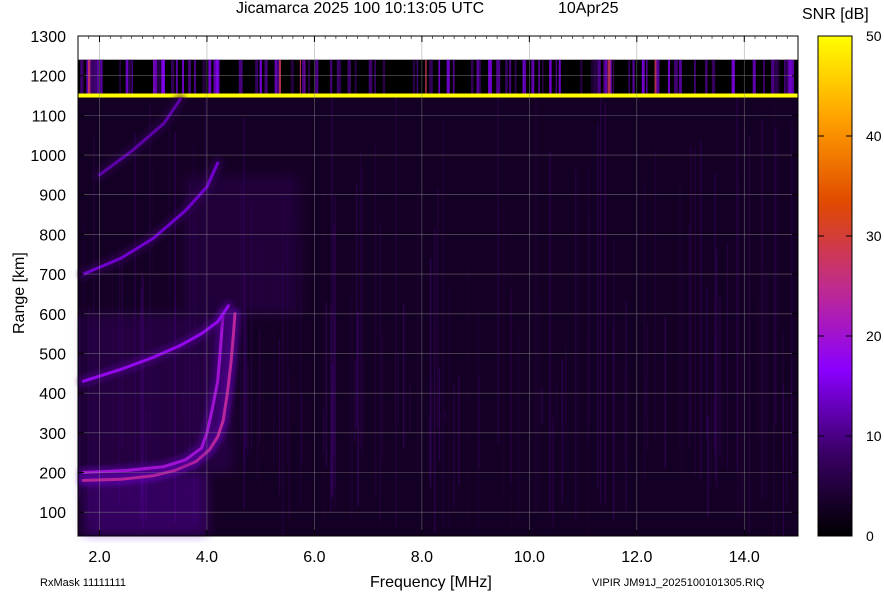  What do you see at coordinates (870, 536) in the screenshot?
I see `colorbar-tick-label: 0` at bounding box center [870, 536].